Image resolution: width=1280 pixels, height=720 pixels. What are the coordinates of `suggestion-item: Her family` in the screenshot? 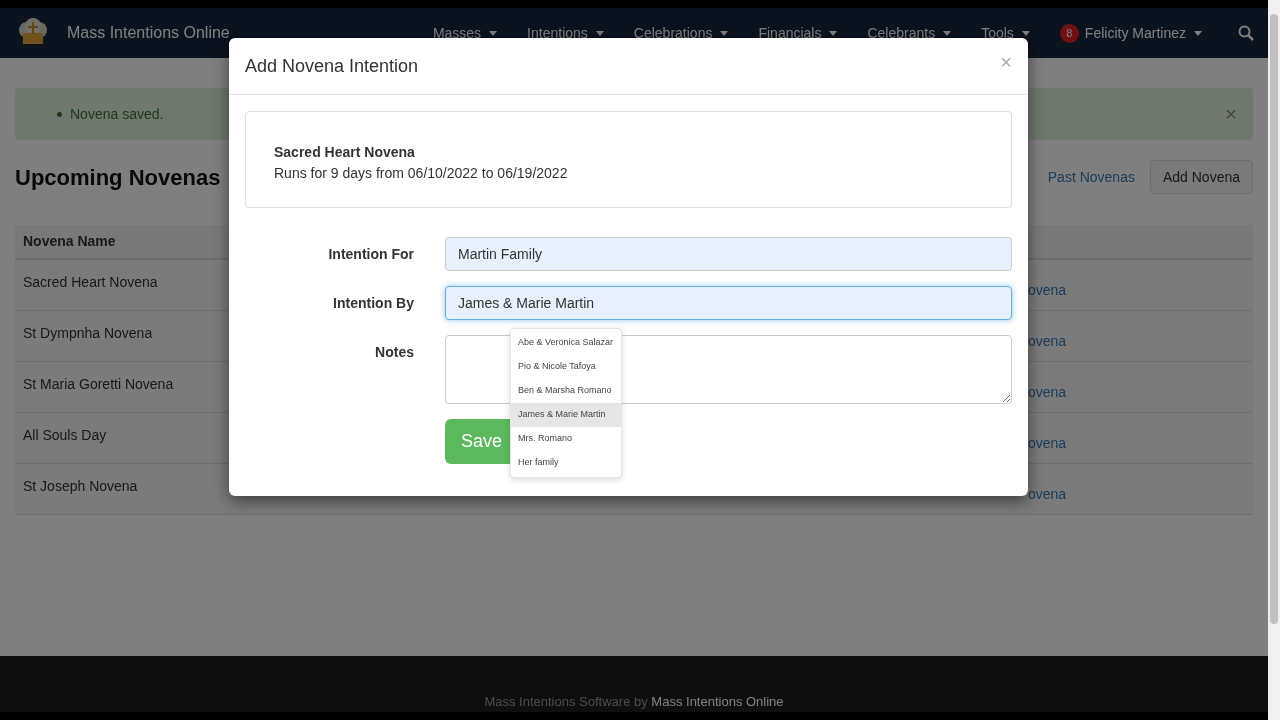 It's located at (566, 463).